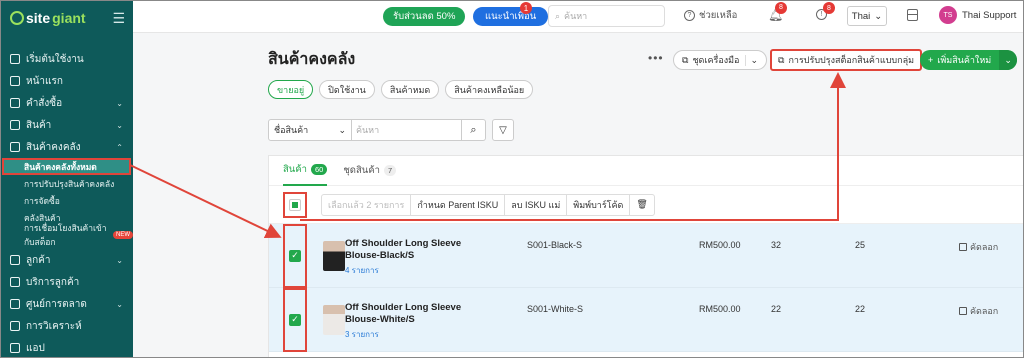 The image size is (1024, 358). Describe the element at coordinates (69, 183) in the screenshot. I see `sidebar-subitem-label: การปรับปรุงสินค้าคงคลัง` at that location.